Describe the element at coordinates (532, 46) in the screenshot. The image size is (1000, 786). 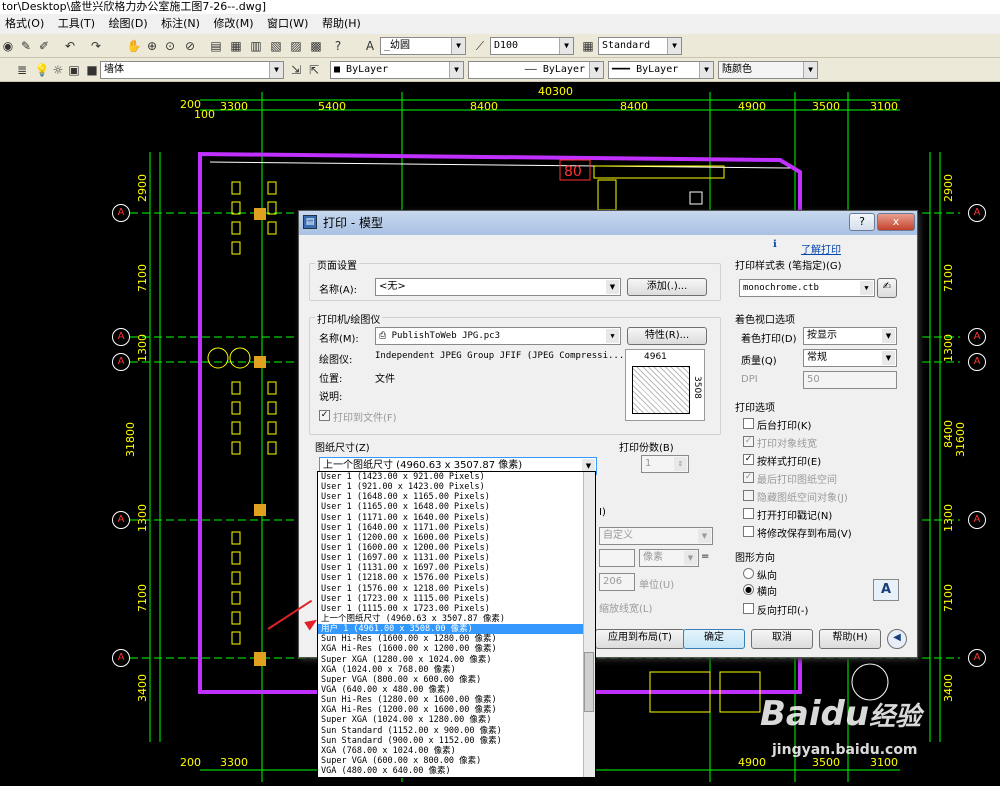
I see `dim-style-combo: D100 ▼` at that location.